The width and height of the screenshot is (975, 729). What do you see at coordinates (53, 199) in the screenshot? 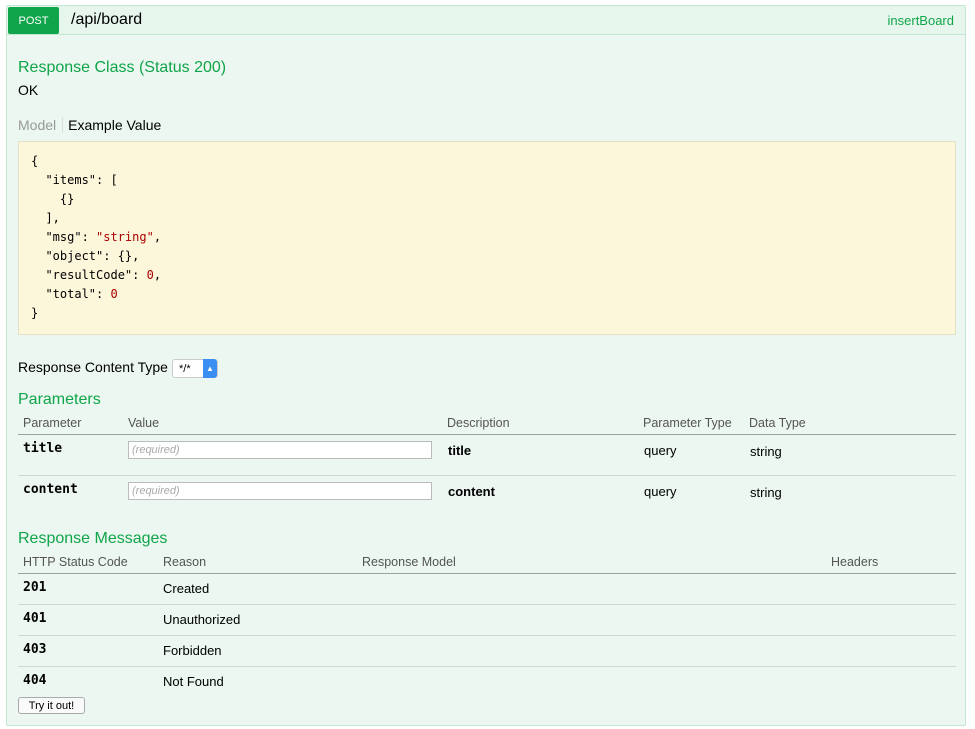
I see `code-line: {}` at bounding box center [53, 199].